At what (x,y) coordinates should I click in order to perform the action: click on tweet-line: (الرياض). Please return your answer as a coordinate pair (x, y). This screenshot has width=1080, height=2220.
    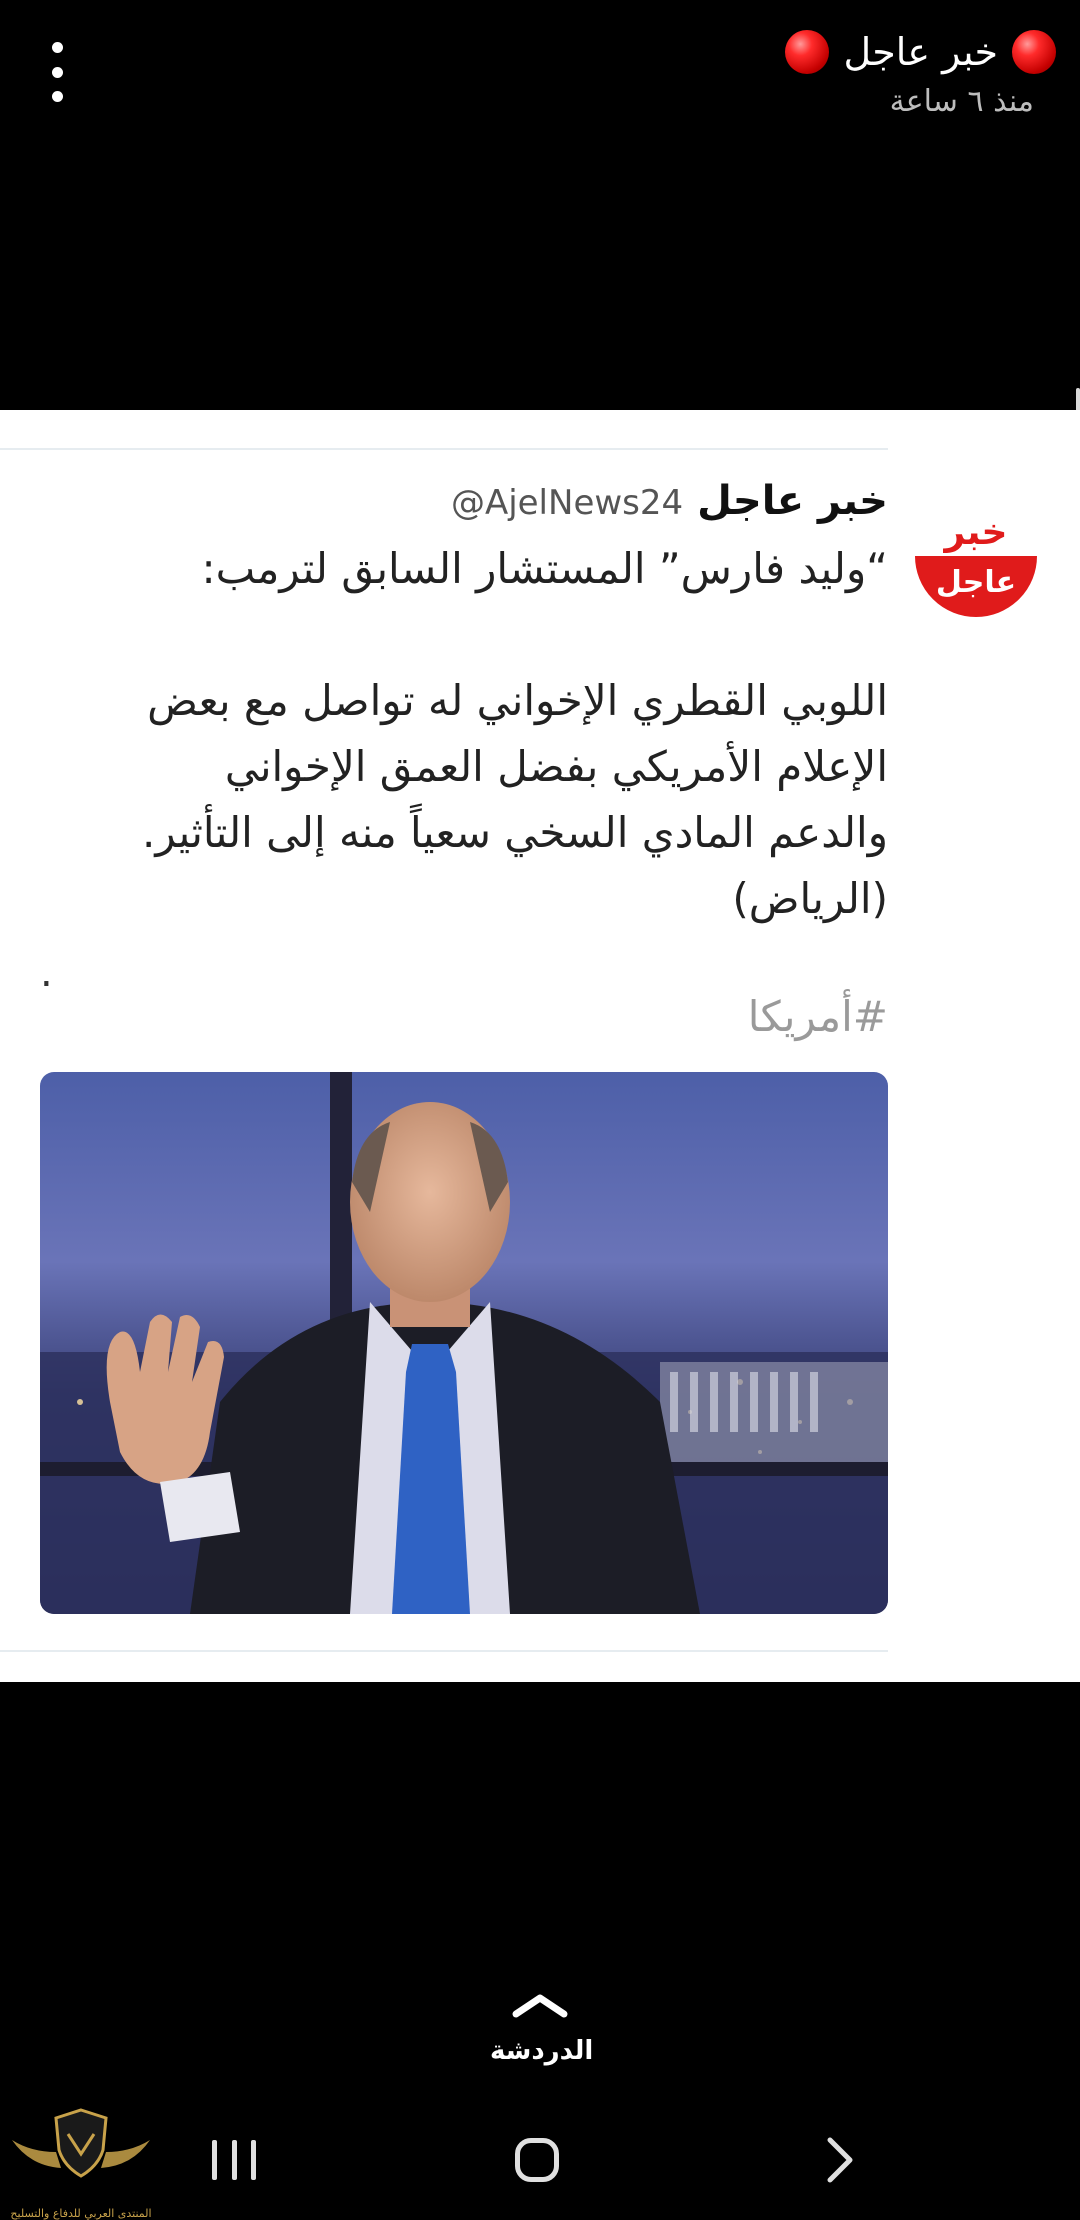
    Looking at the image, I should click on (810, 898).